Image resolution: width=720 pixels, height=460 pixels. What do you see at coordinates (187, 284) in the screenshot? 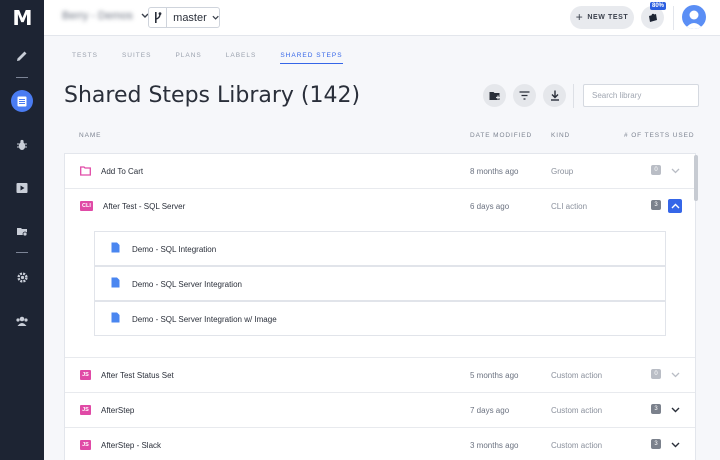
I see `used-in-test-name: Demo - SQL Server Integration` at bounding box center [187, 284].